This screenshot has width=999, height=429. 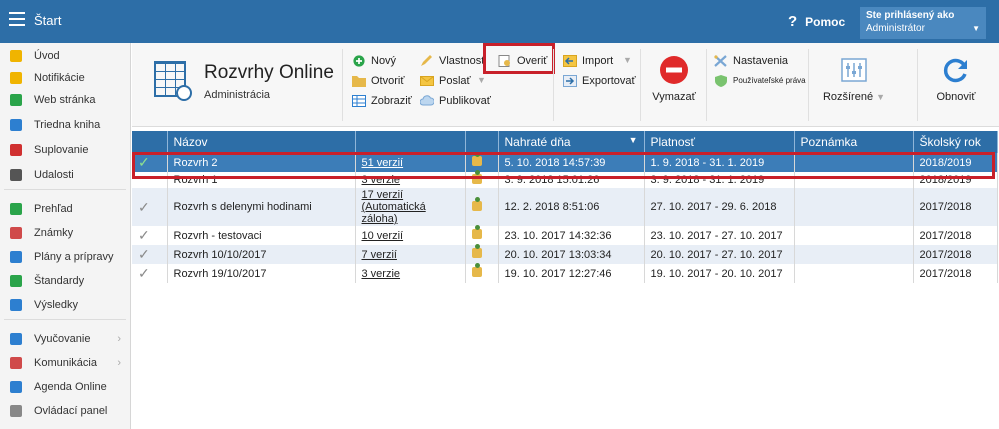 What do you see at coordinates (588, 61) in the screenshot?
I see `import-button: Import` at bounding box center [588, 61].